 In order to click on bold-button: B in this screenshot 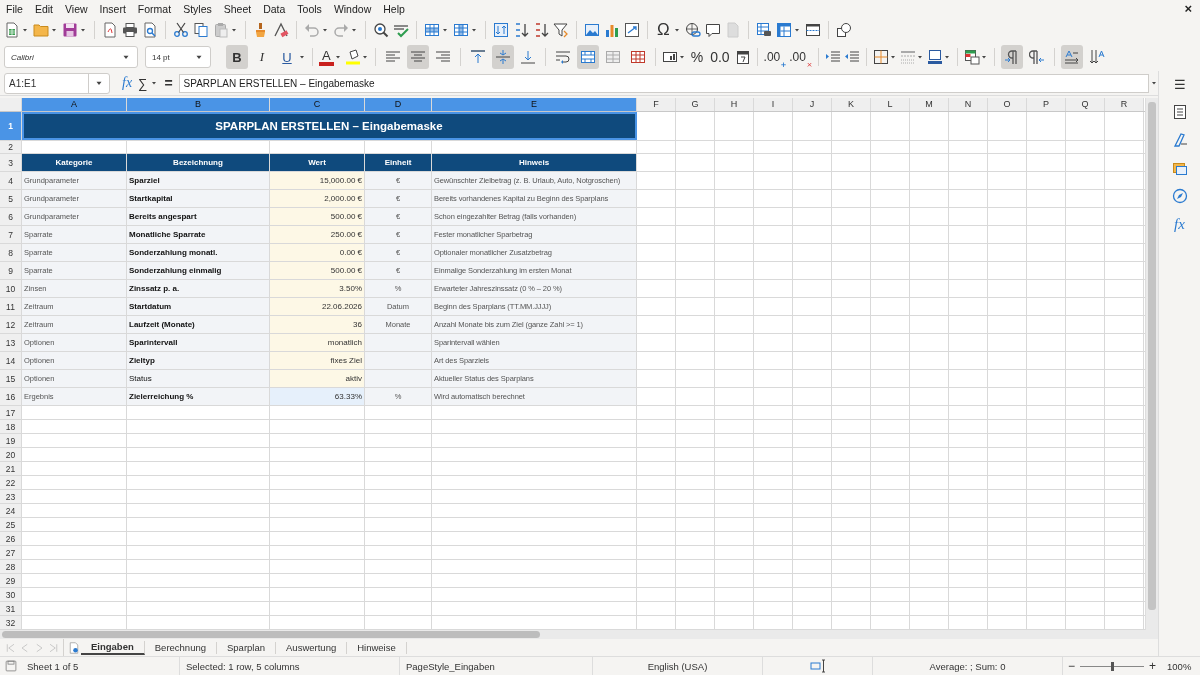, I will do `click(237, 57)`.